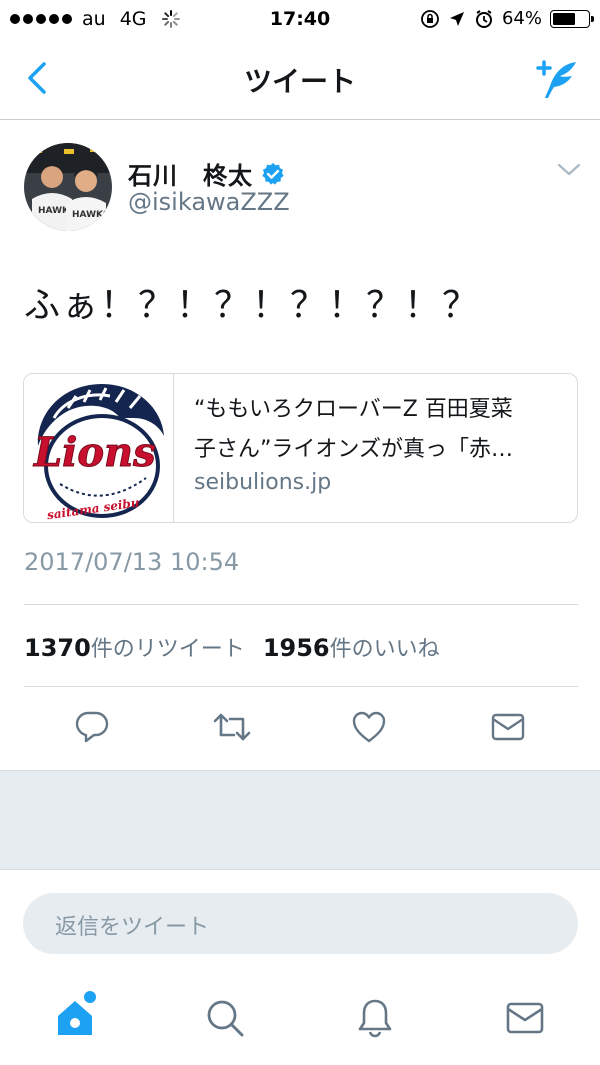 Image resolution: width=600 pixels, height=1065 pixels. I want to click on tweet-stats: 1370 件のリツイート 1956 件のいいね, so click(232, 647).